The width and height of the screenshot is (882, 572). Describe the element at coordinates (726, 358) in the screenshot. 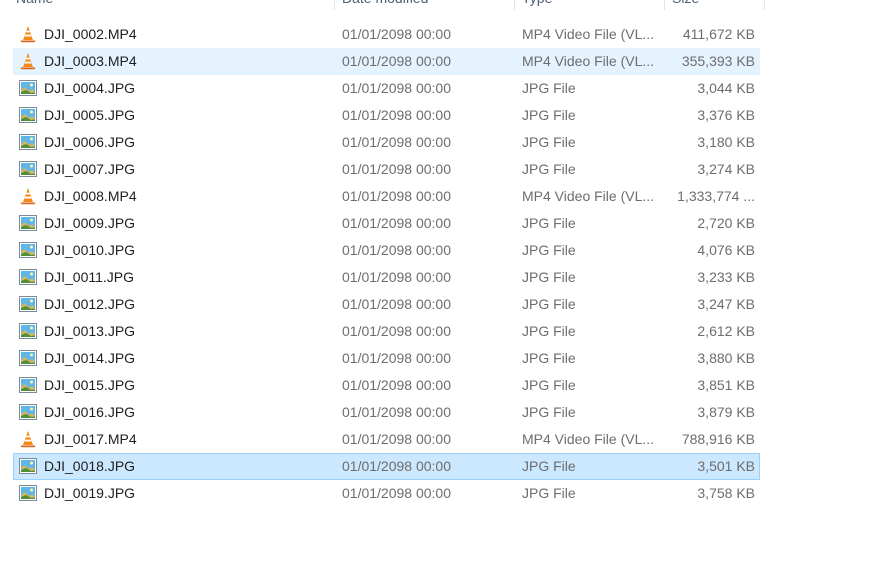

I see `file-size: 3,880 KB` at that location.